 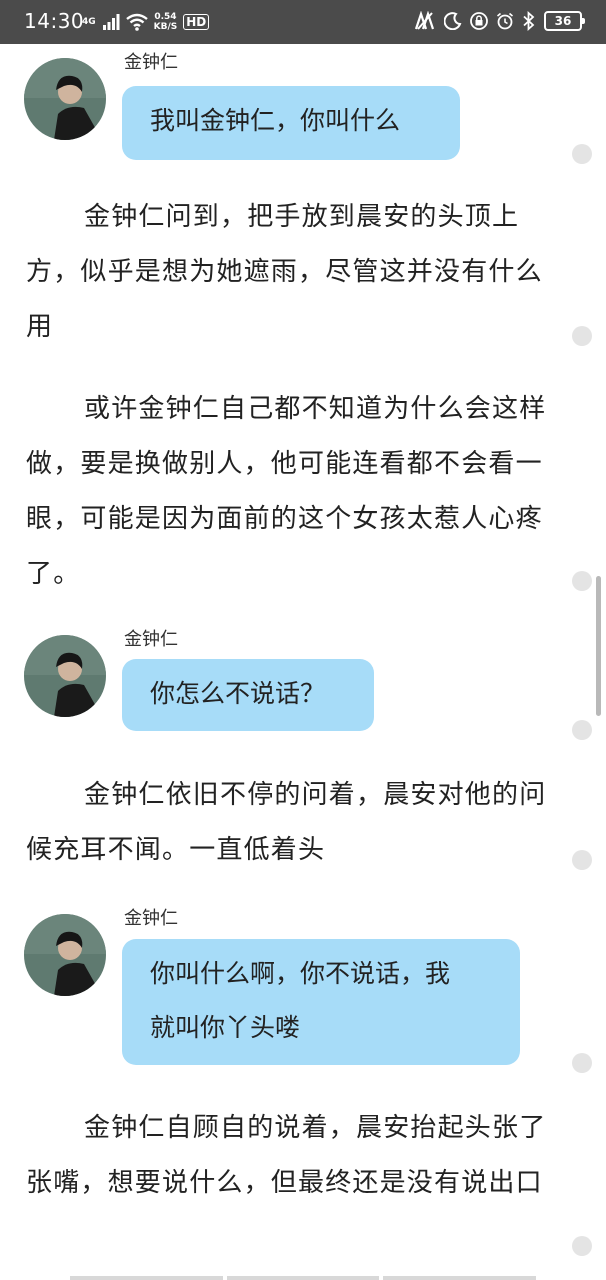 I want to click on chat-bubble: 你叫什么啊，你不说话，我 就叫你丫头喽, so click(x=321, y=1002).